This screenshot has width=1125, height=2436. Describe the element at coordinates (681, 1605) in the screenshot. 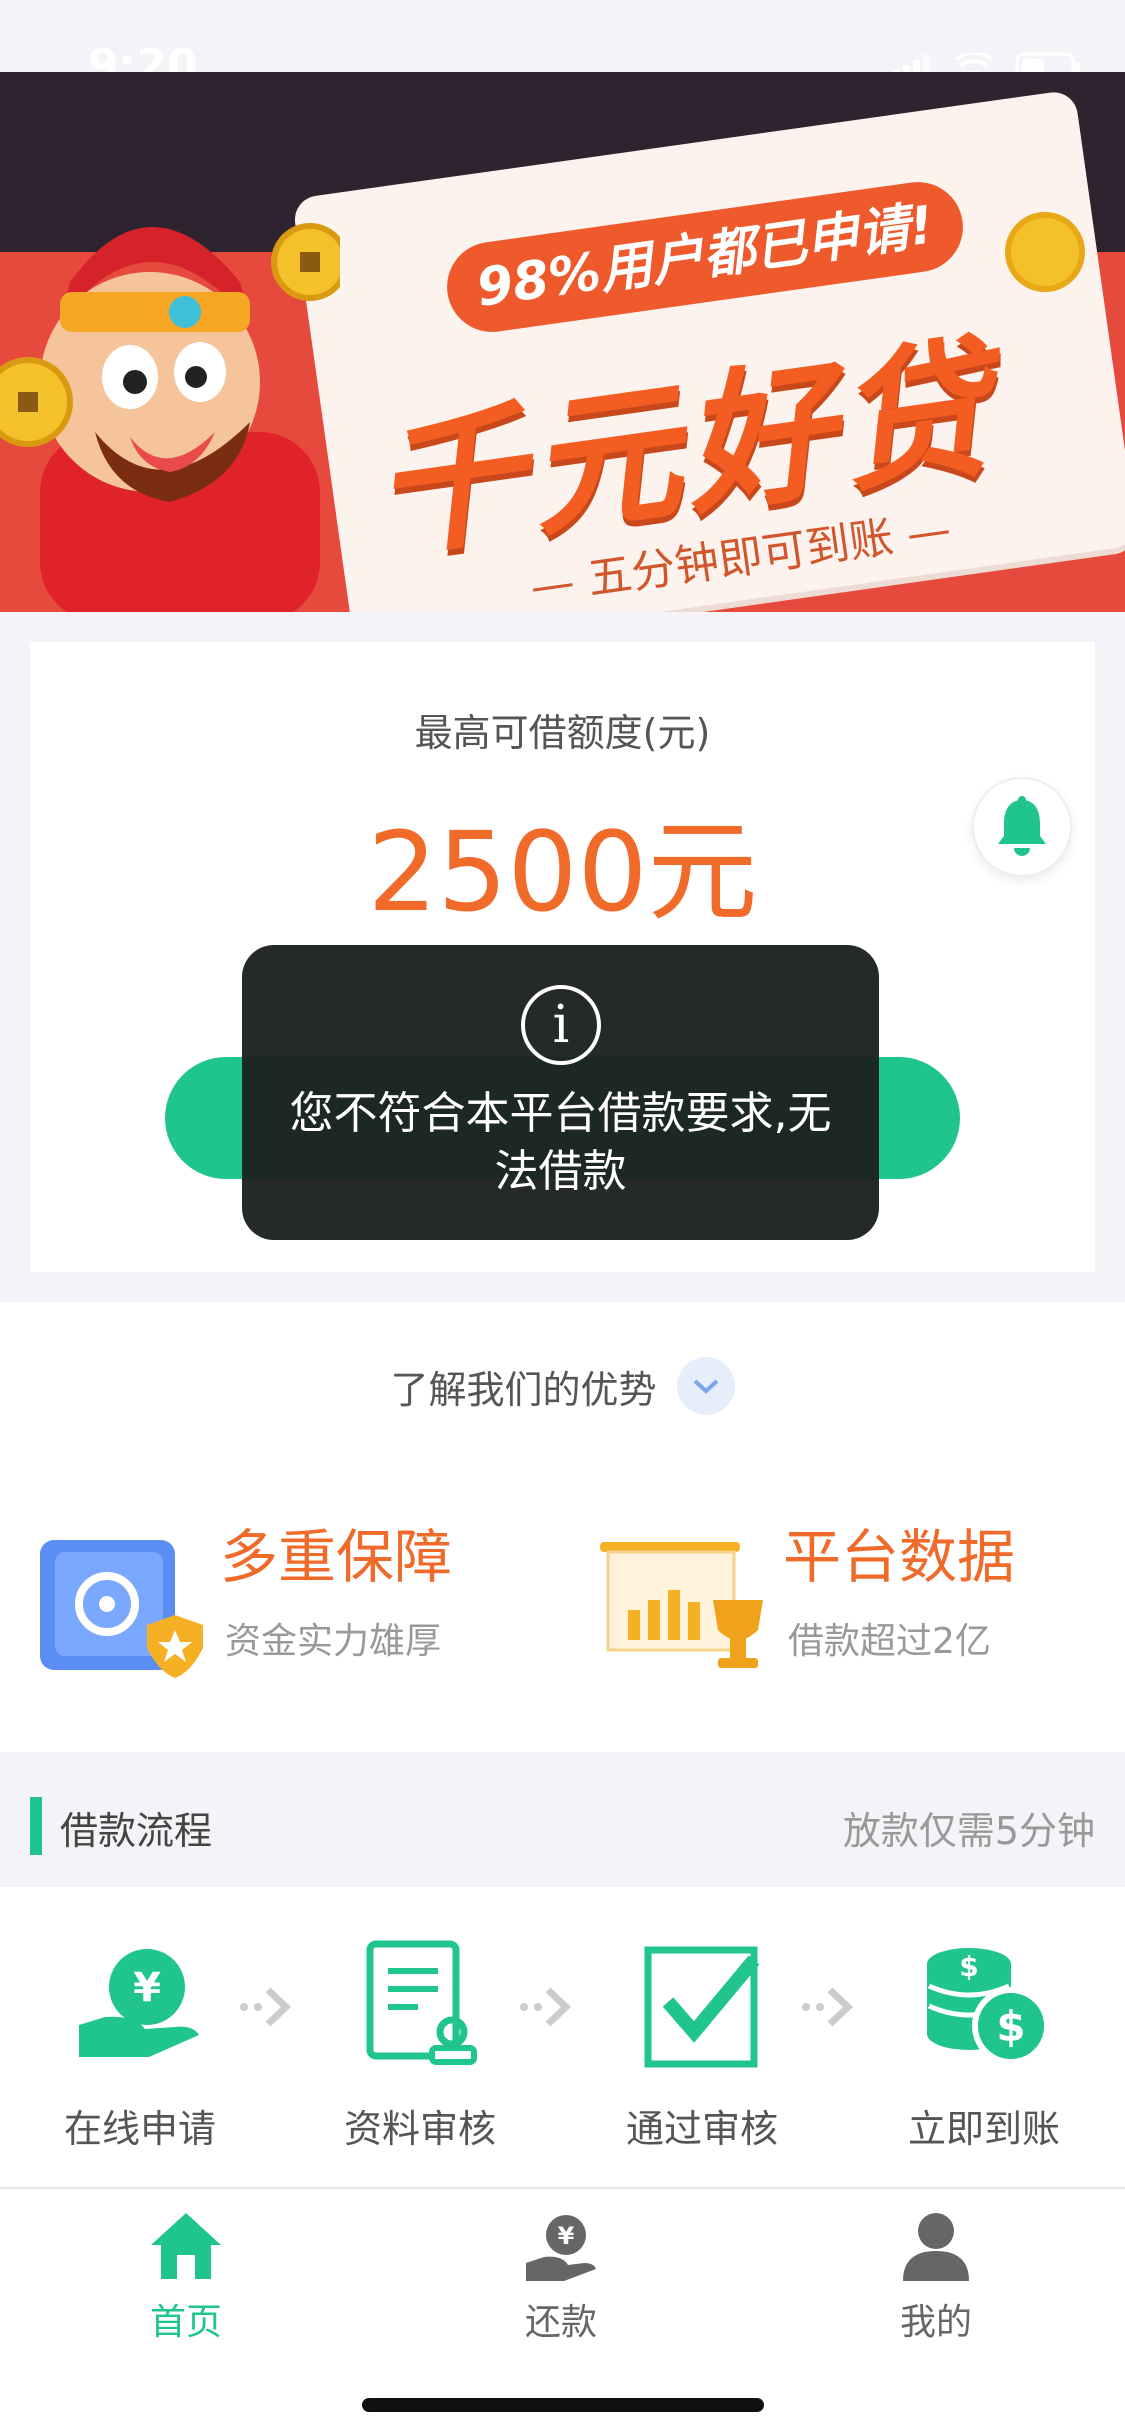

I see `chart-trophy-icon` at that location.